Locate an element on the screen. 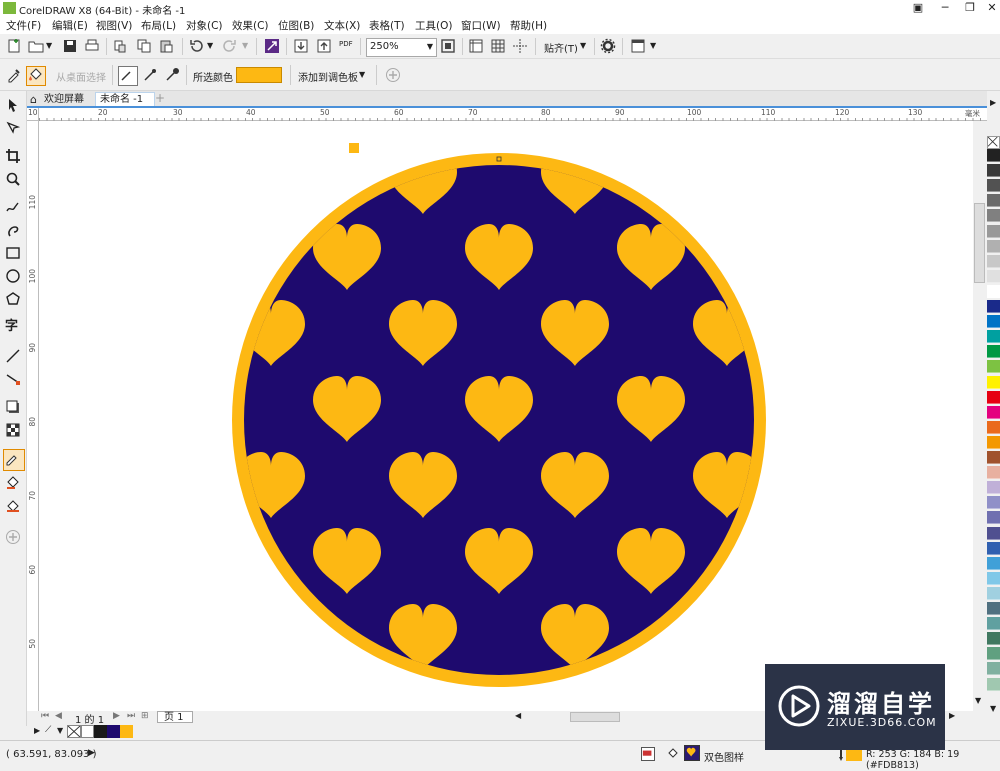  undo-dropdown-icon: ▼ is located at coordinates (210, 45).